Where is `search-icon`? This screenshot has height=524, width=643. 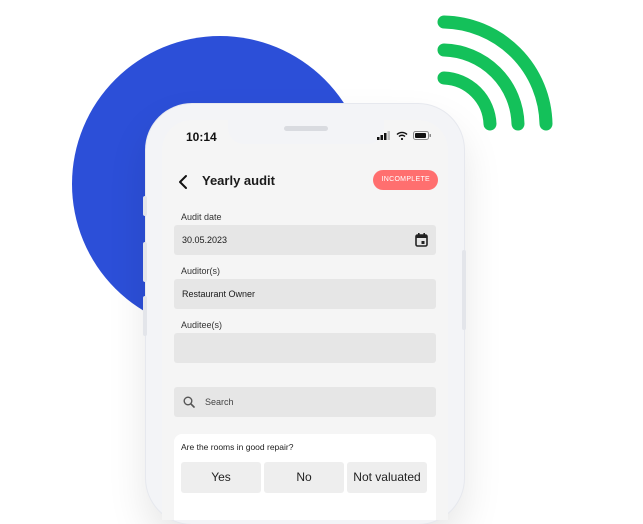
search-icon is located at coordinates (189, 402).